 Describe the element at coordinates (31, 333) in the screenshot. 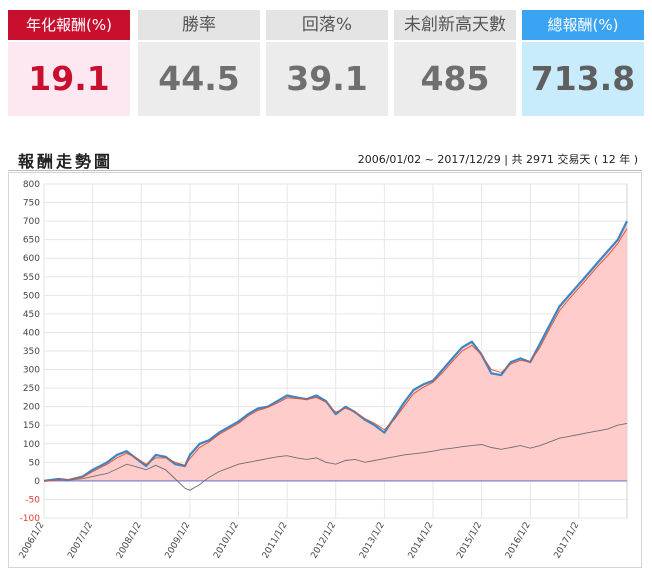

I see `y-tick-label: 400` at that location.